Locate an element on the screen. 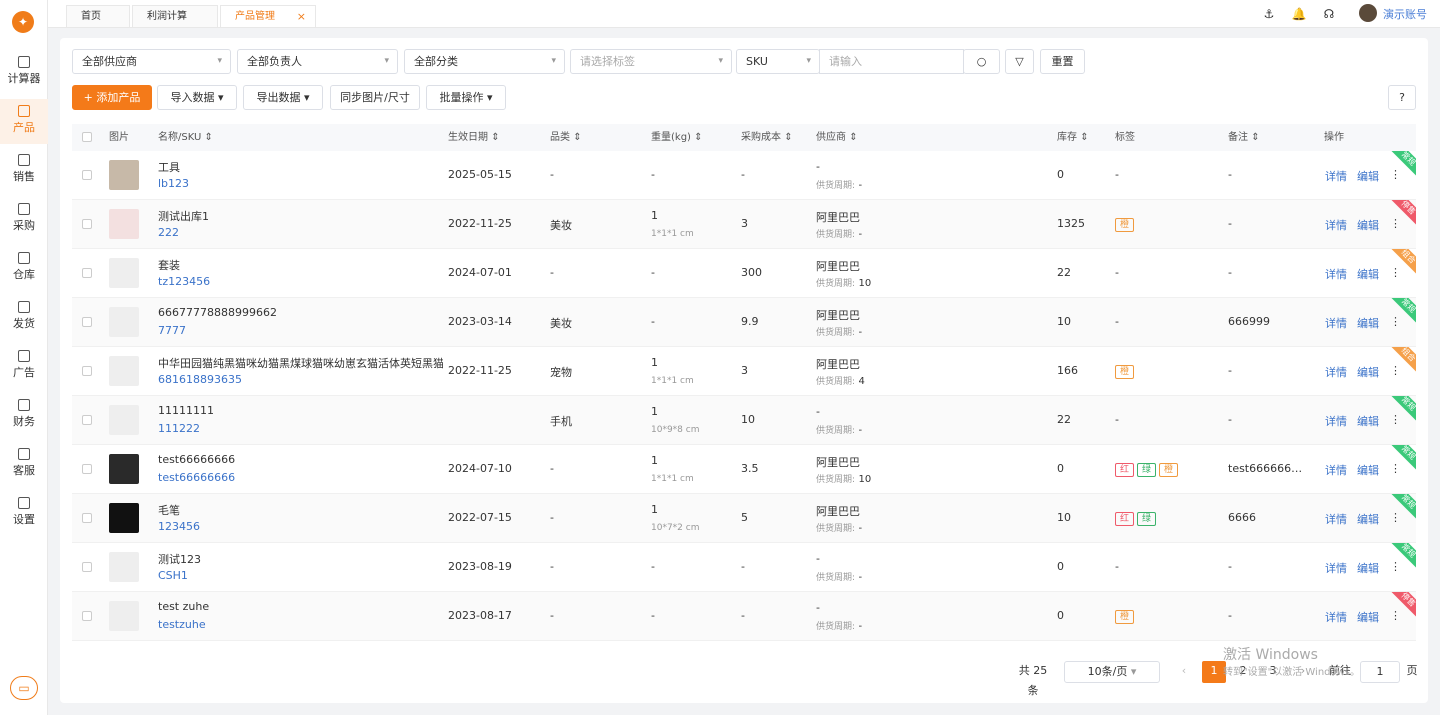 The width and height of the screenshot is (1440, 715). page-size-select: 10条/页 ▾ is located at coordinates (1112, 672).